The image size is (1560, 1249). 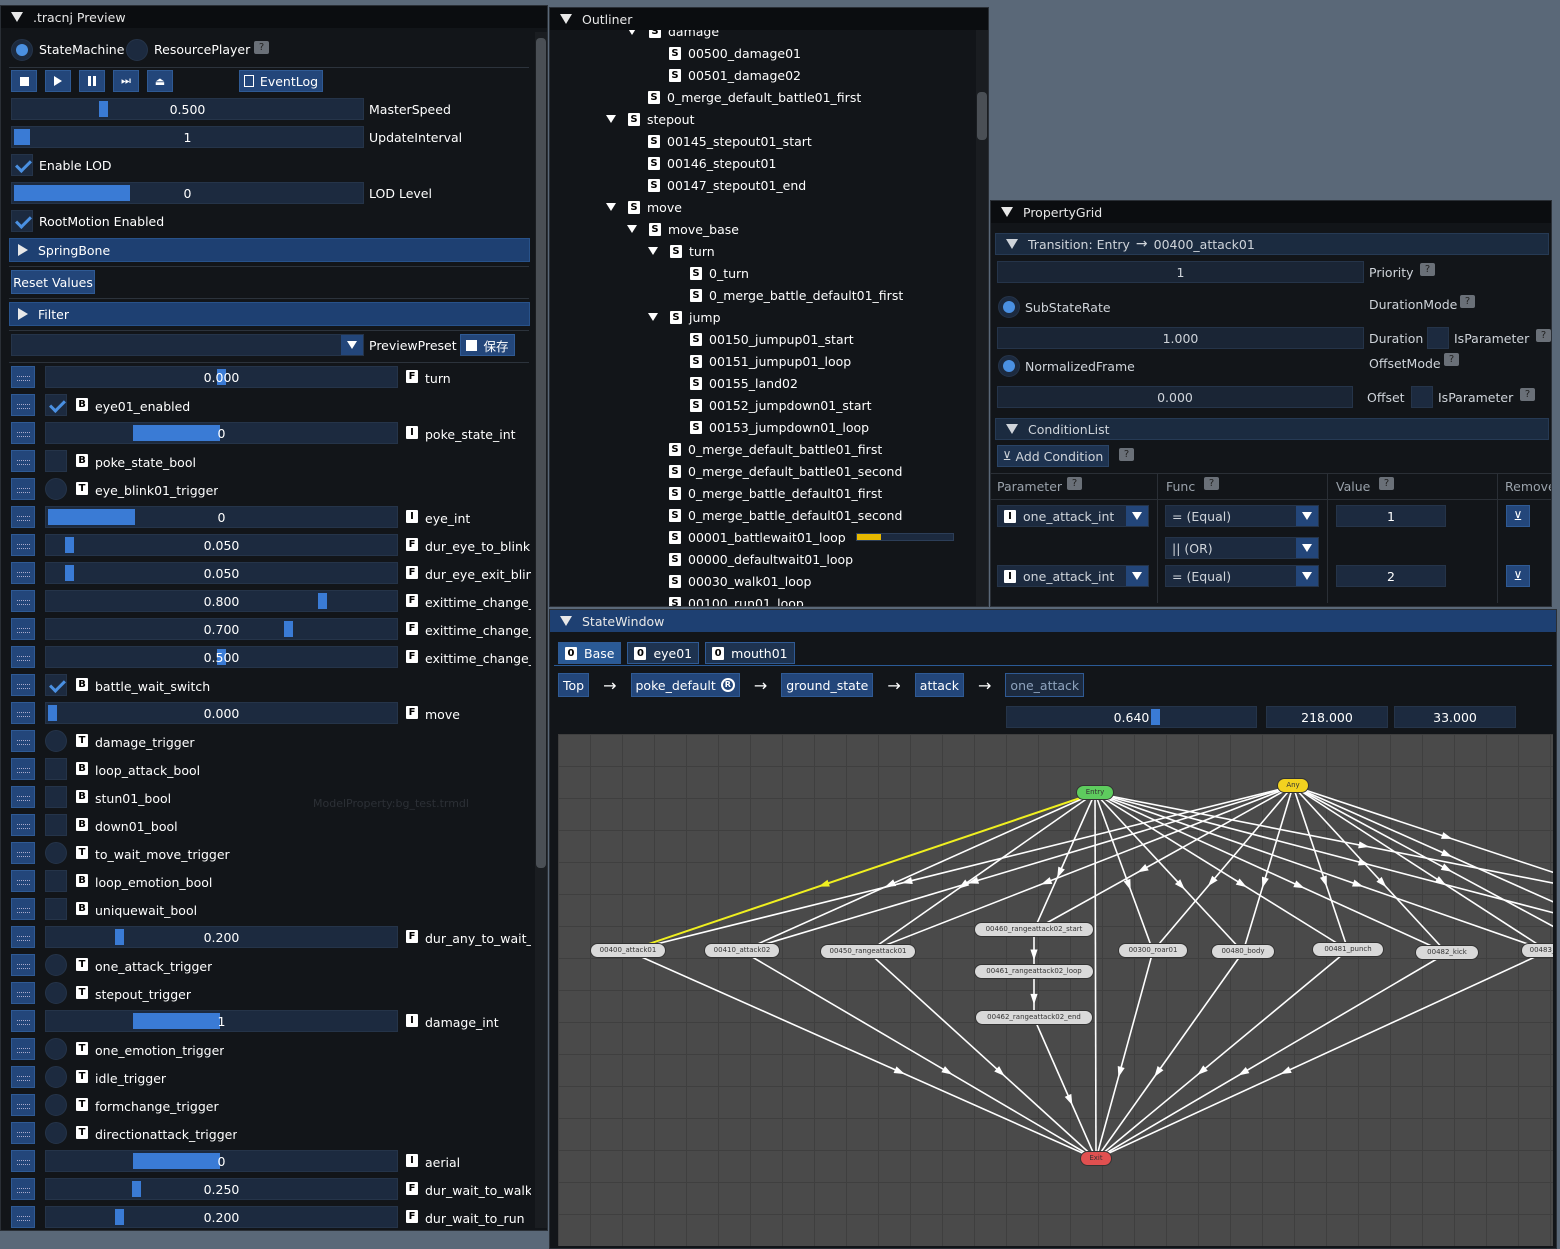 I want to click on outliner-item: S 00146_stepout01, so click(x=712, y=163).